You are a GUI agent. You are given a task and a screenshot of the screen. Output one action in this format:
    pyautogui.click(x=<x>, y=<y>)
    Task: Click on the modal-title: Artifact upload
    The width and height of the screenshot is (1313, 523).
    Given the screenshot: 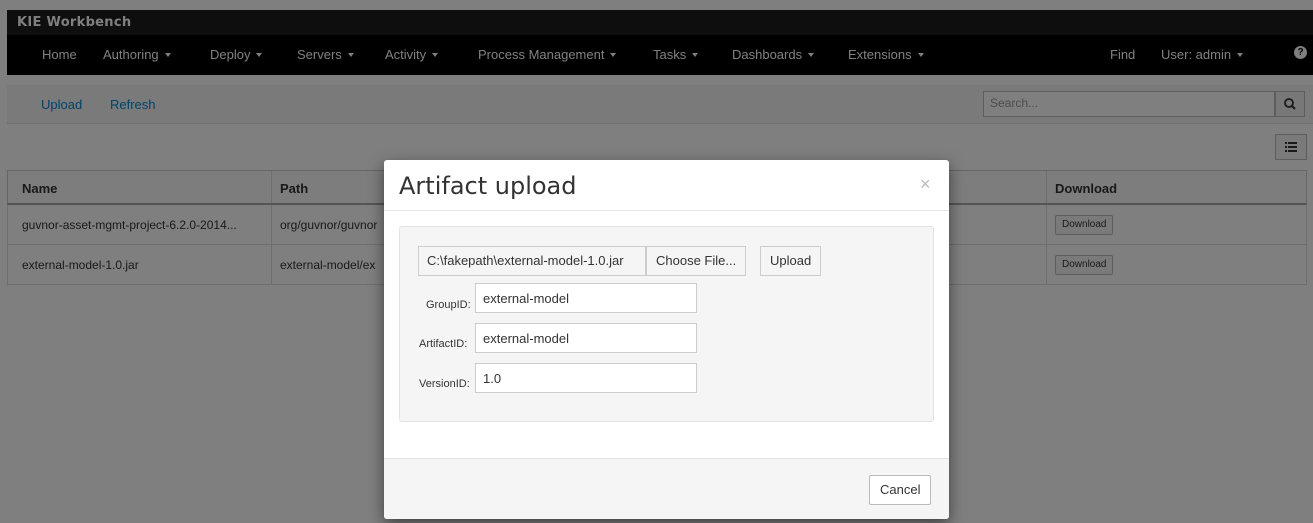 What is the action you would take?
    pyautogui.click(x=488, y=186)
    